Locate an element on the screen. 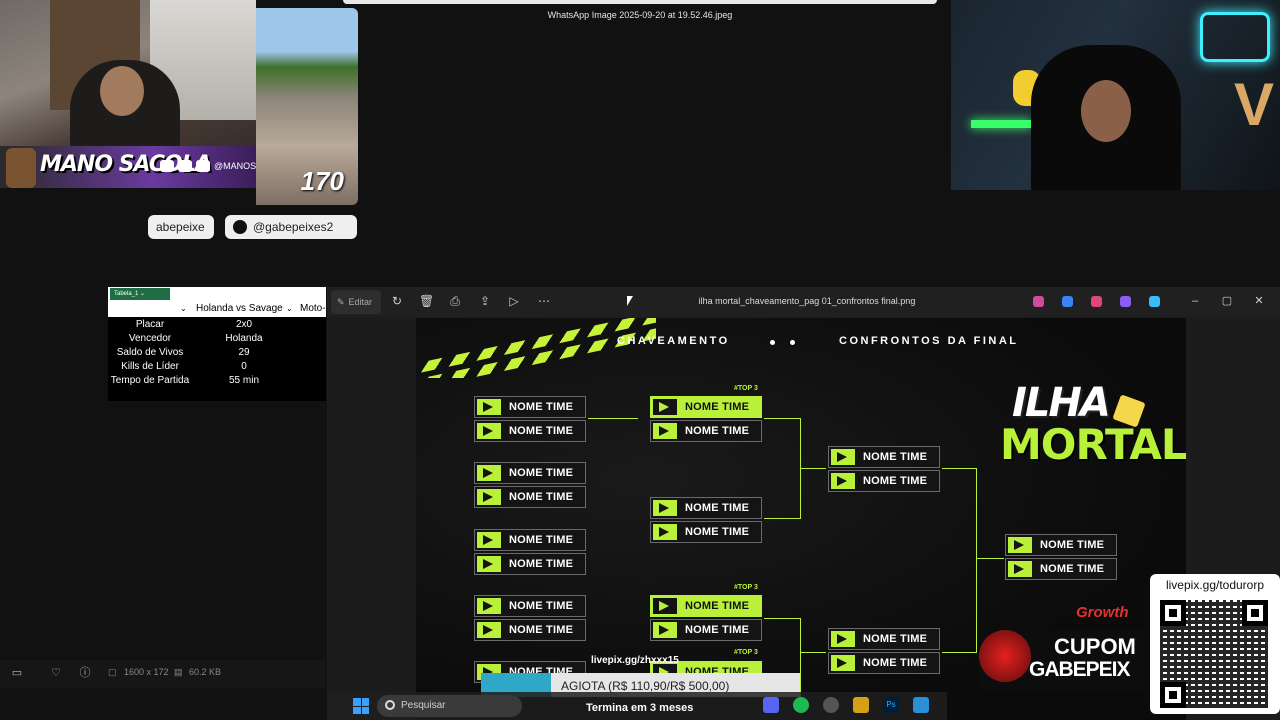 The image size is (1280, 720). social-icons: @MANOSACOLA is located at coordinates (208, 166).